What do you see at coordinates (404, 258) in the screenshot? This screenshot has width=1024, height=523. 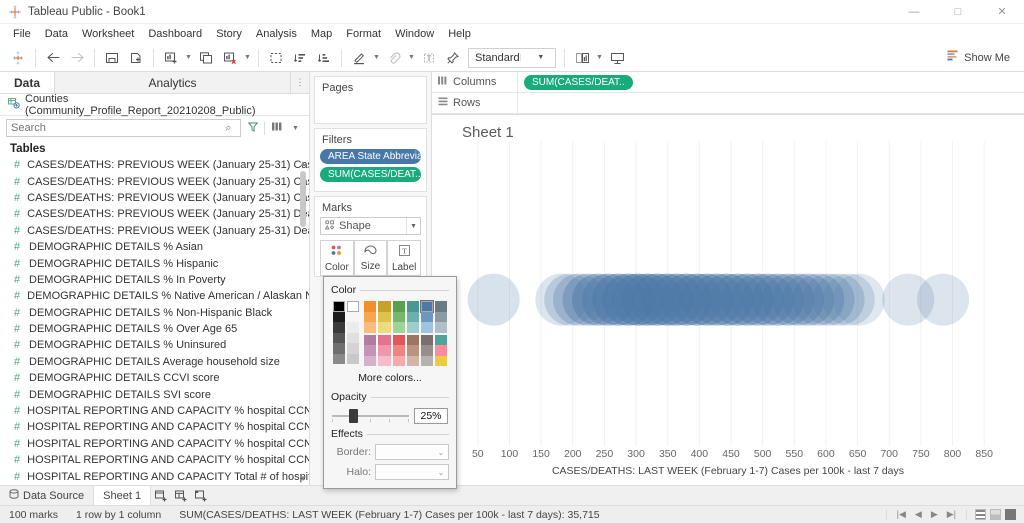 I see `label-button: T Label` at bounding box center [404, 258].